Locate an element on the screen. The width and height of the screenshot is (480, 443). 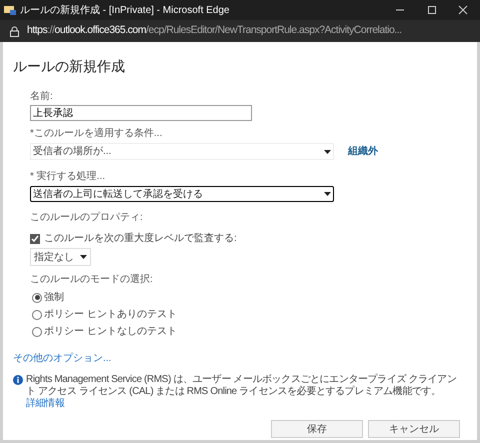
section-label: このルールのモードの選択: is located at coordinates (92, 280).